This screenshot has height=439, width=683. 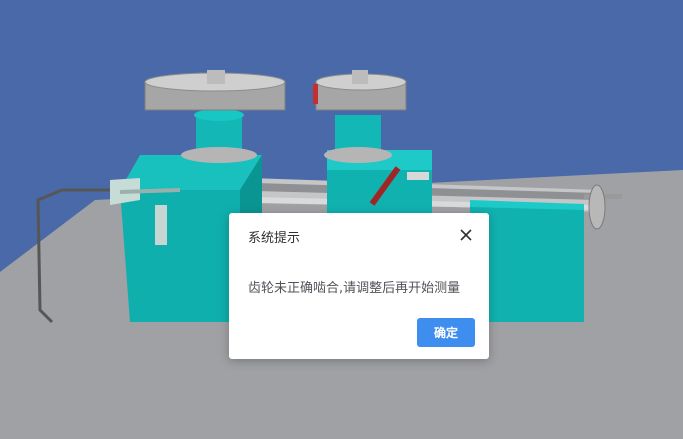 I want to click on dialog-message: 齿轮未正确啮合,请调整后再开始测量, so click(x=354, y=288).